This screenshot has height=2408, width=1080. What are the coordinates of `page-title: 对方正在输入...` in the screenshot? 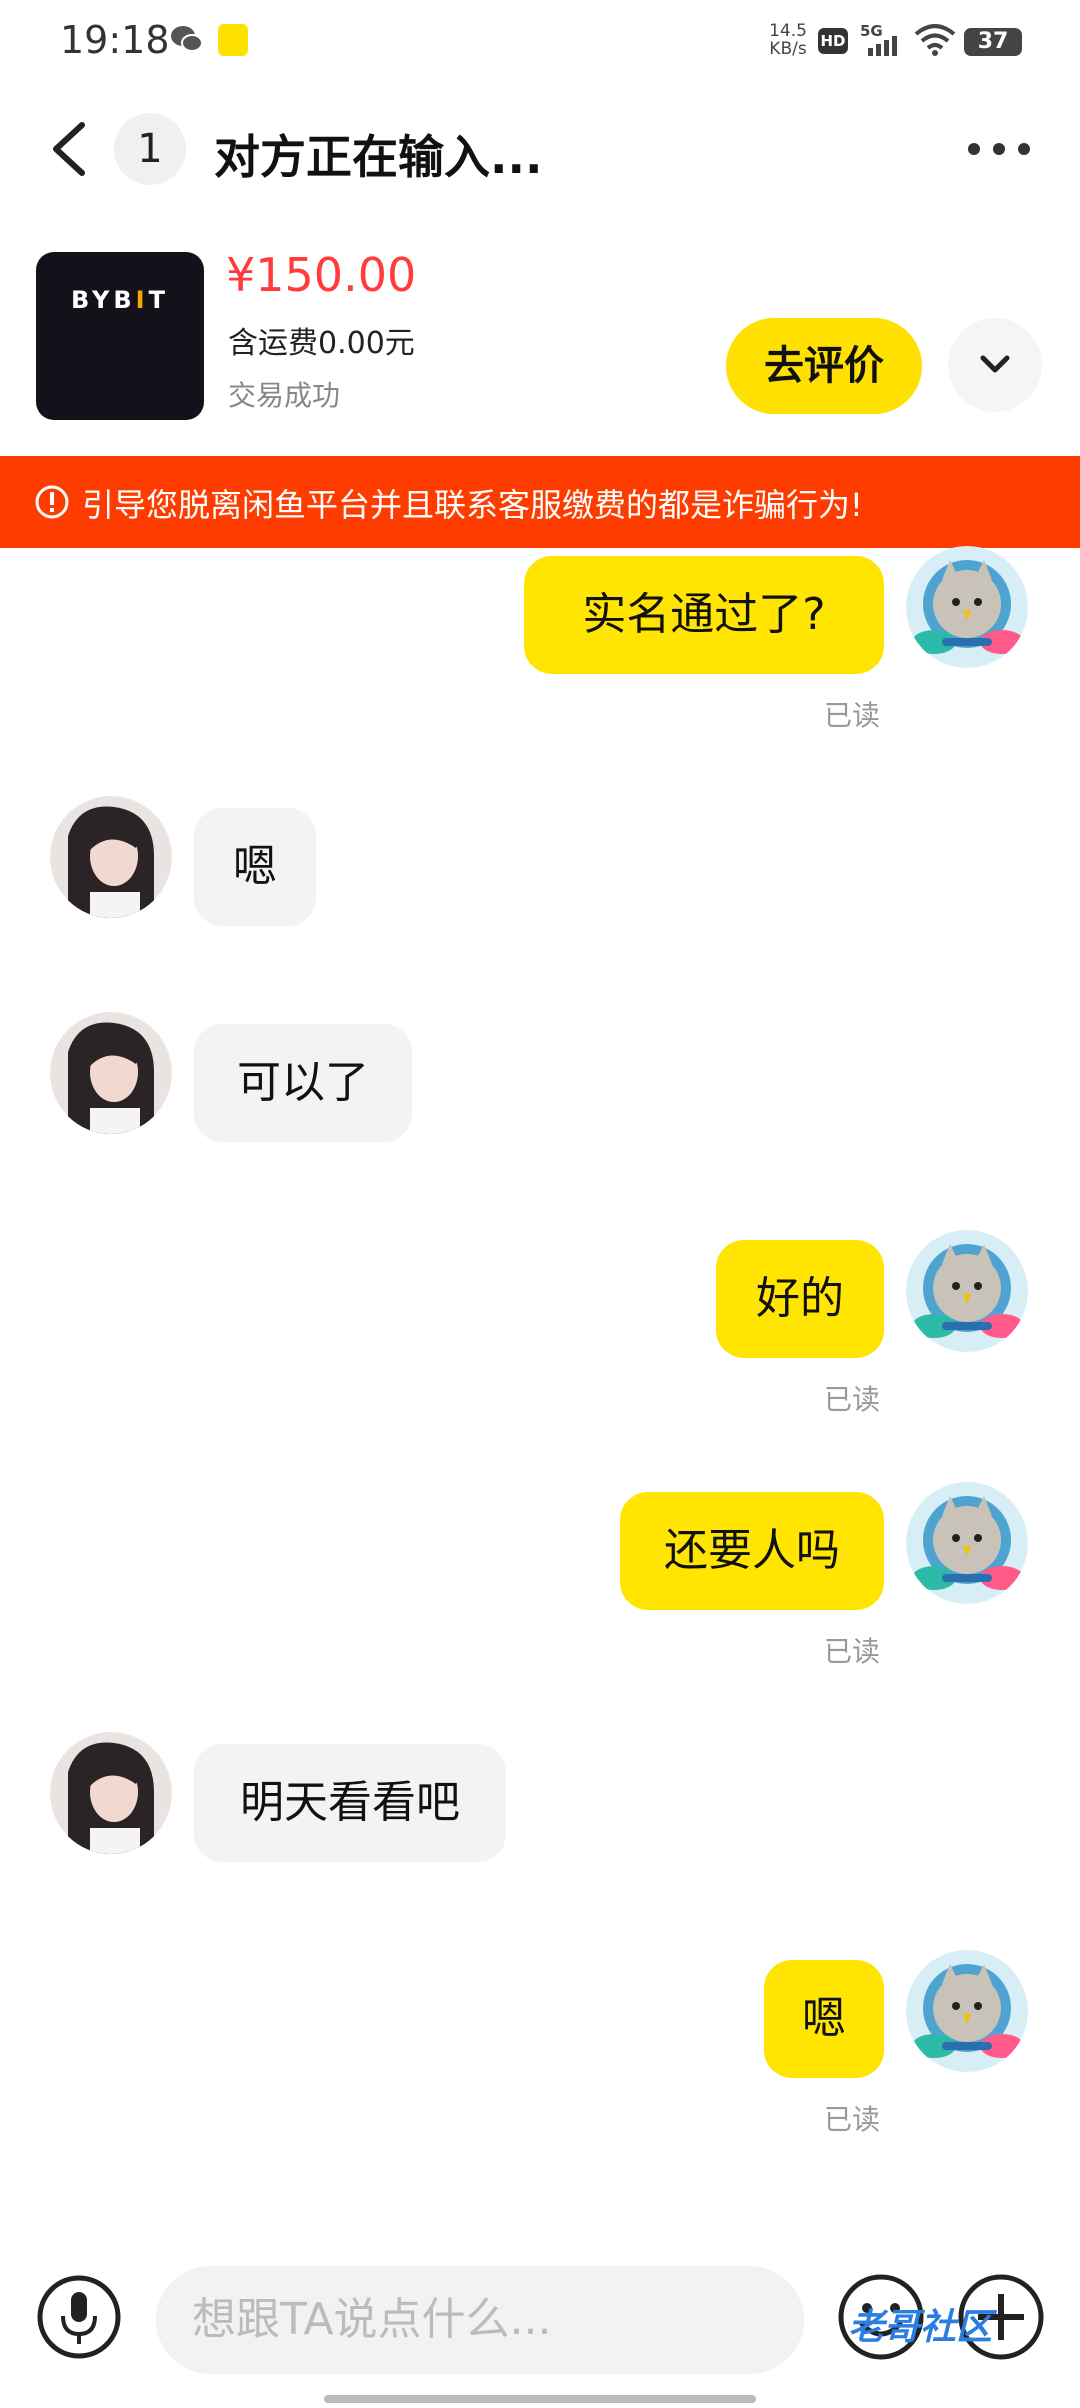 It's located at (378, 157).